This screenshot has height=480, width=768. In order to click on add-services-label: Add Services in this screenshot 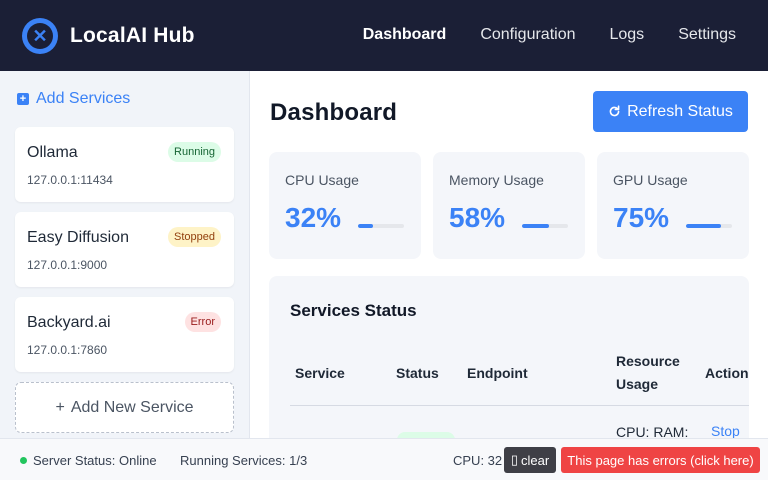, I will do `click(83, 98)`.